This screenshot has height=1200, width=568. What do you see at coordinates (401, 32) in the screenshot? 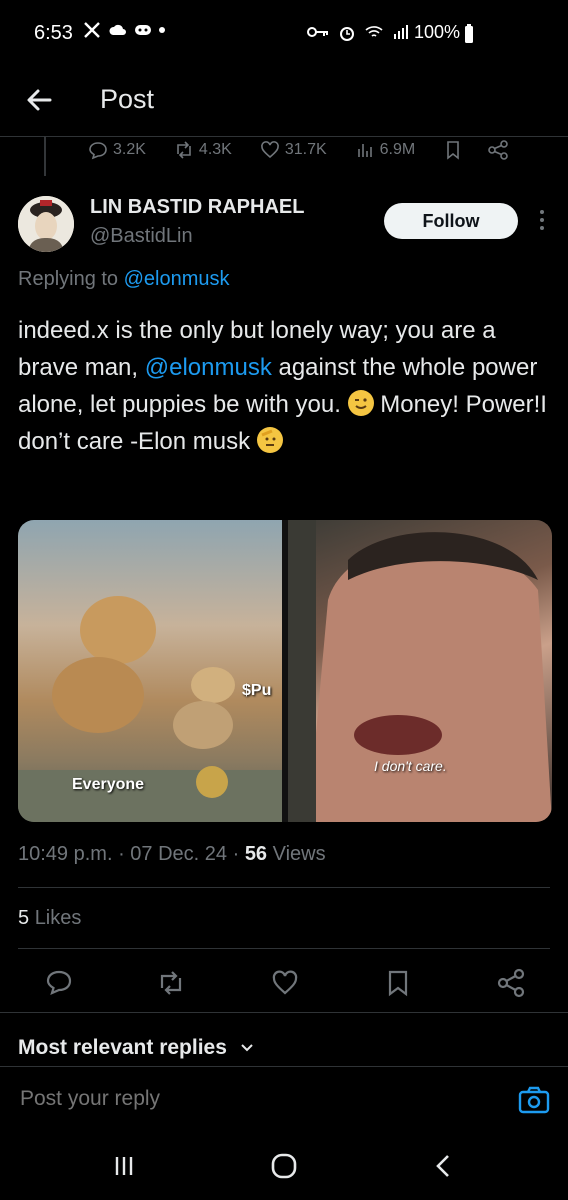
I see `signal-icon` at bounding box center [401, 32].